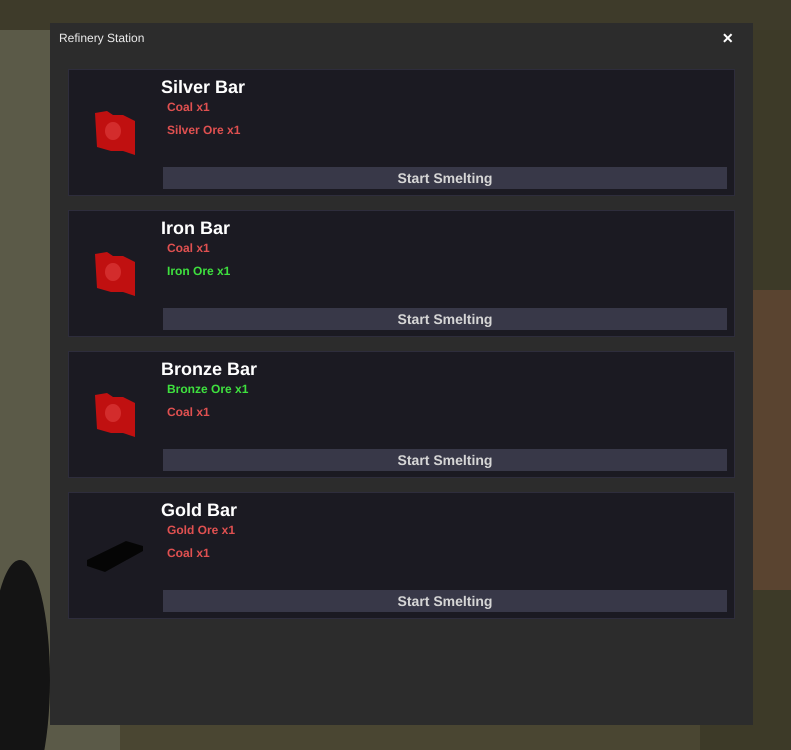  I want to click on ingredient-requirement: Silver Ore x1, so click(204, 130).